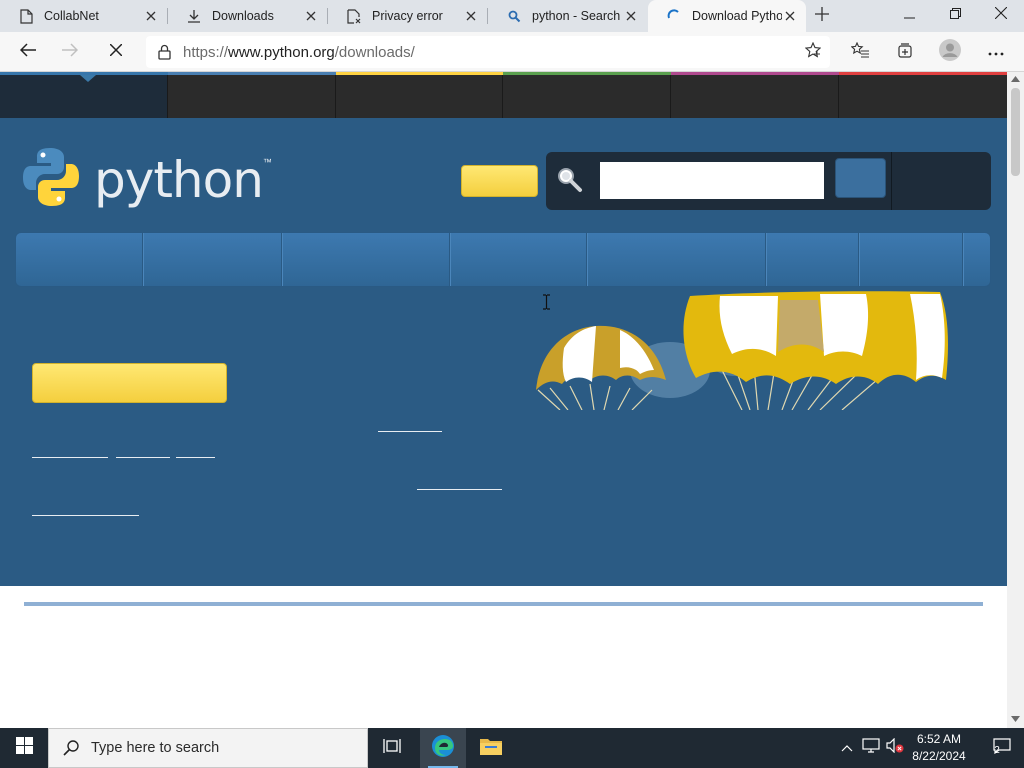  I want to click on back-button, so click(28, 52).